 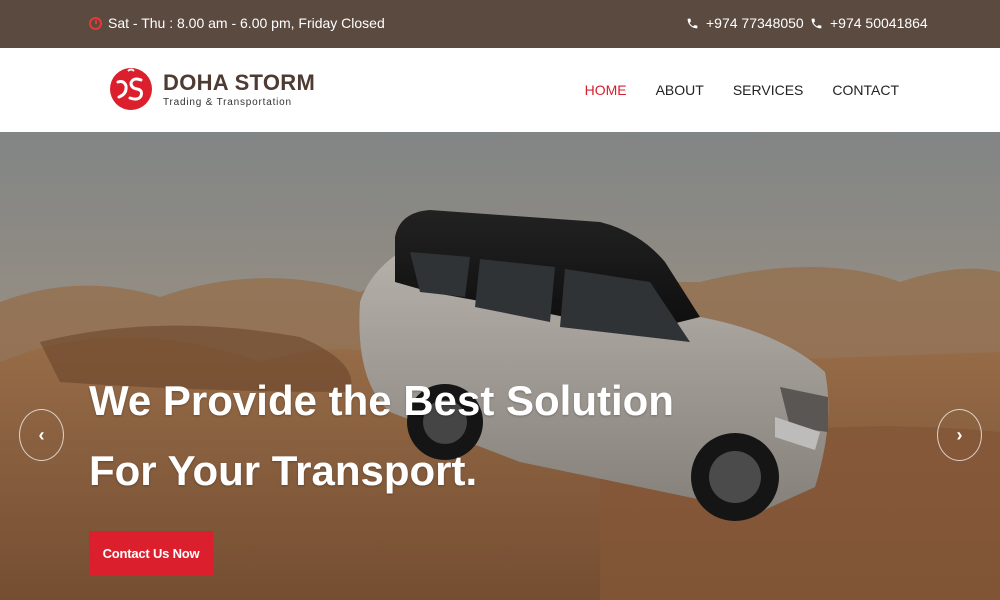 What do you see at coordinates (151, 553) in the screenshot?
I see `contact-us-button: Contact Us Now` at bounding box center [151, 553].